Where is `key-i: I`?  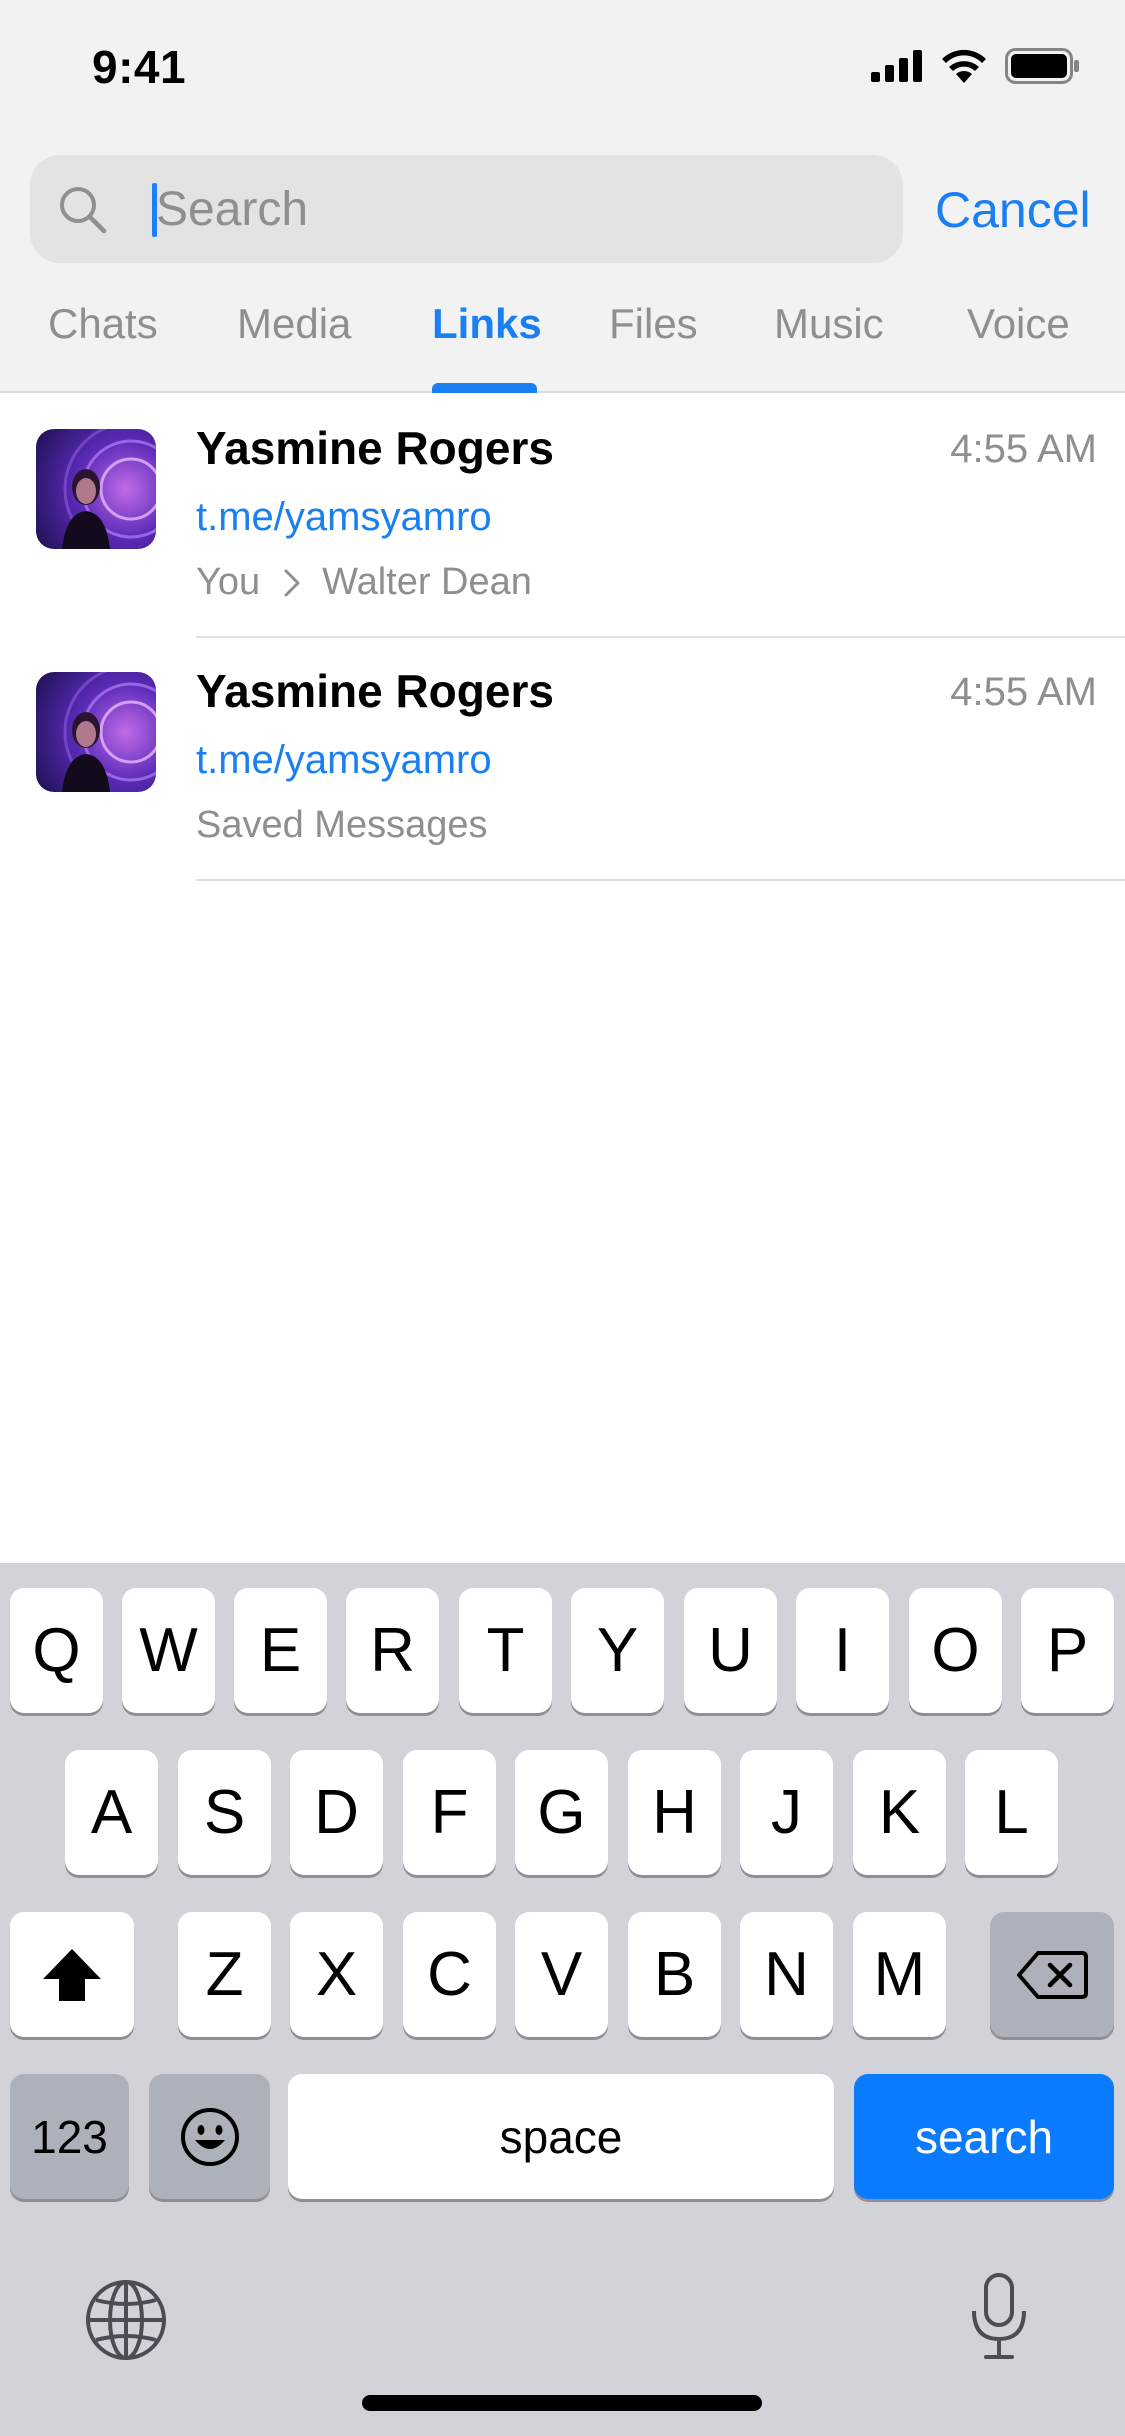
key-i: I is located at coordinates (842, 1650).